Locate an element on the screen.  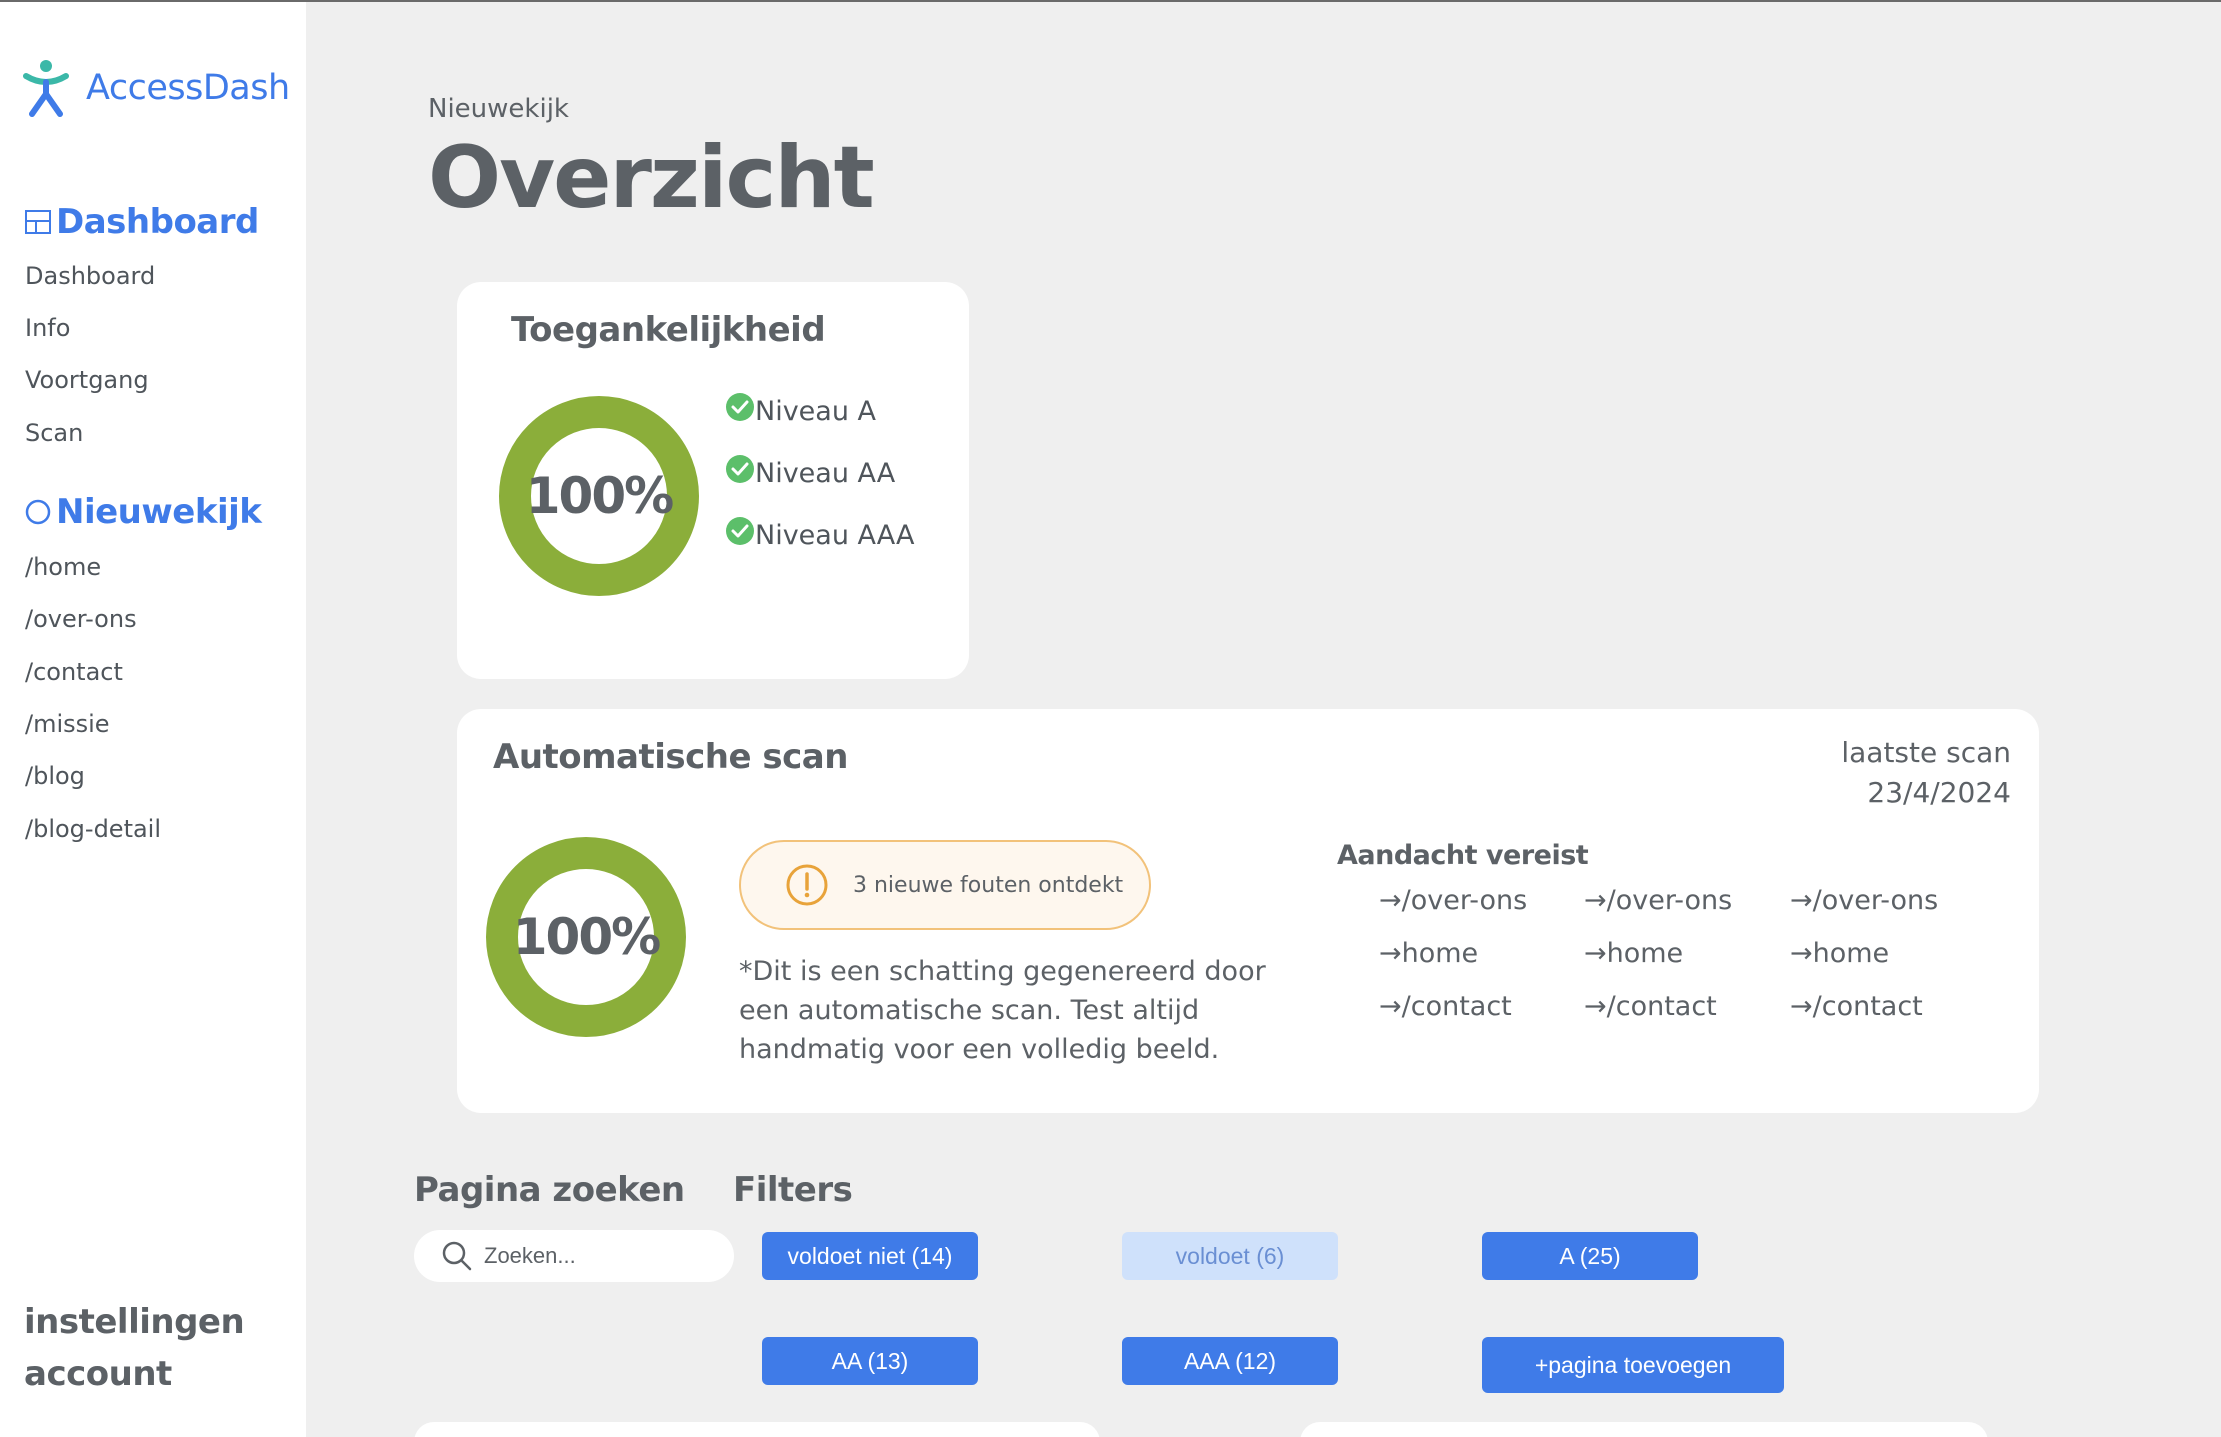
sidebar-item-dashboard: Dashboard is located at coordinates (90, 276).